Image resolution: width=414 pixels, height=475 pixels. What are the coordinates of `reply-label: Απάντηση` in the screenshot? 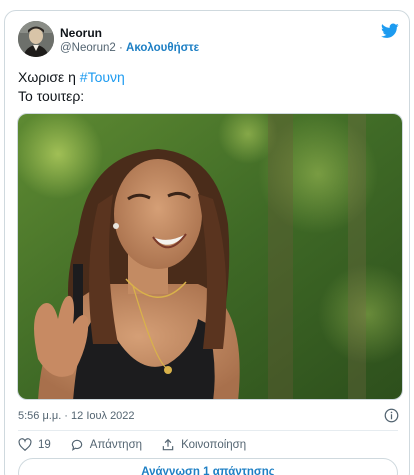 It's located at (116, 445).